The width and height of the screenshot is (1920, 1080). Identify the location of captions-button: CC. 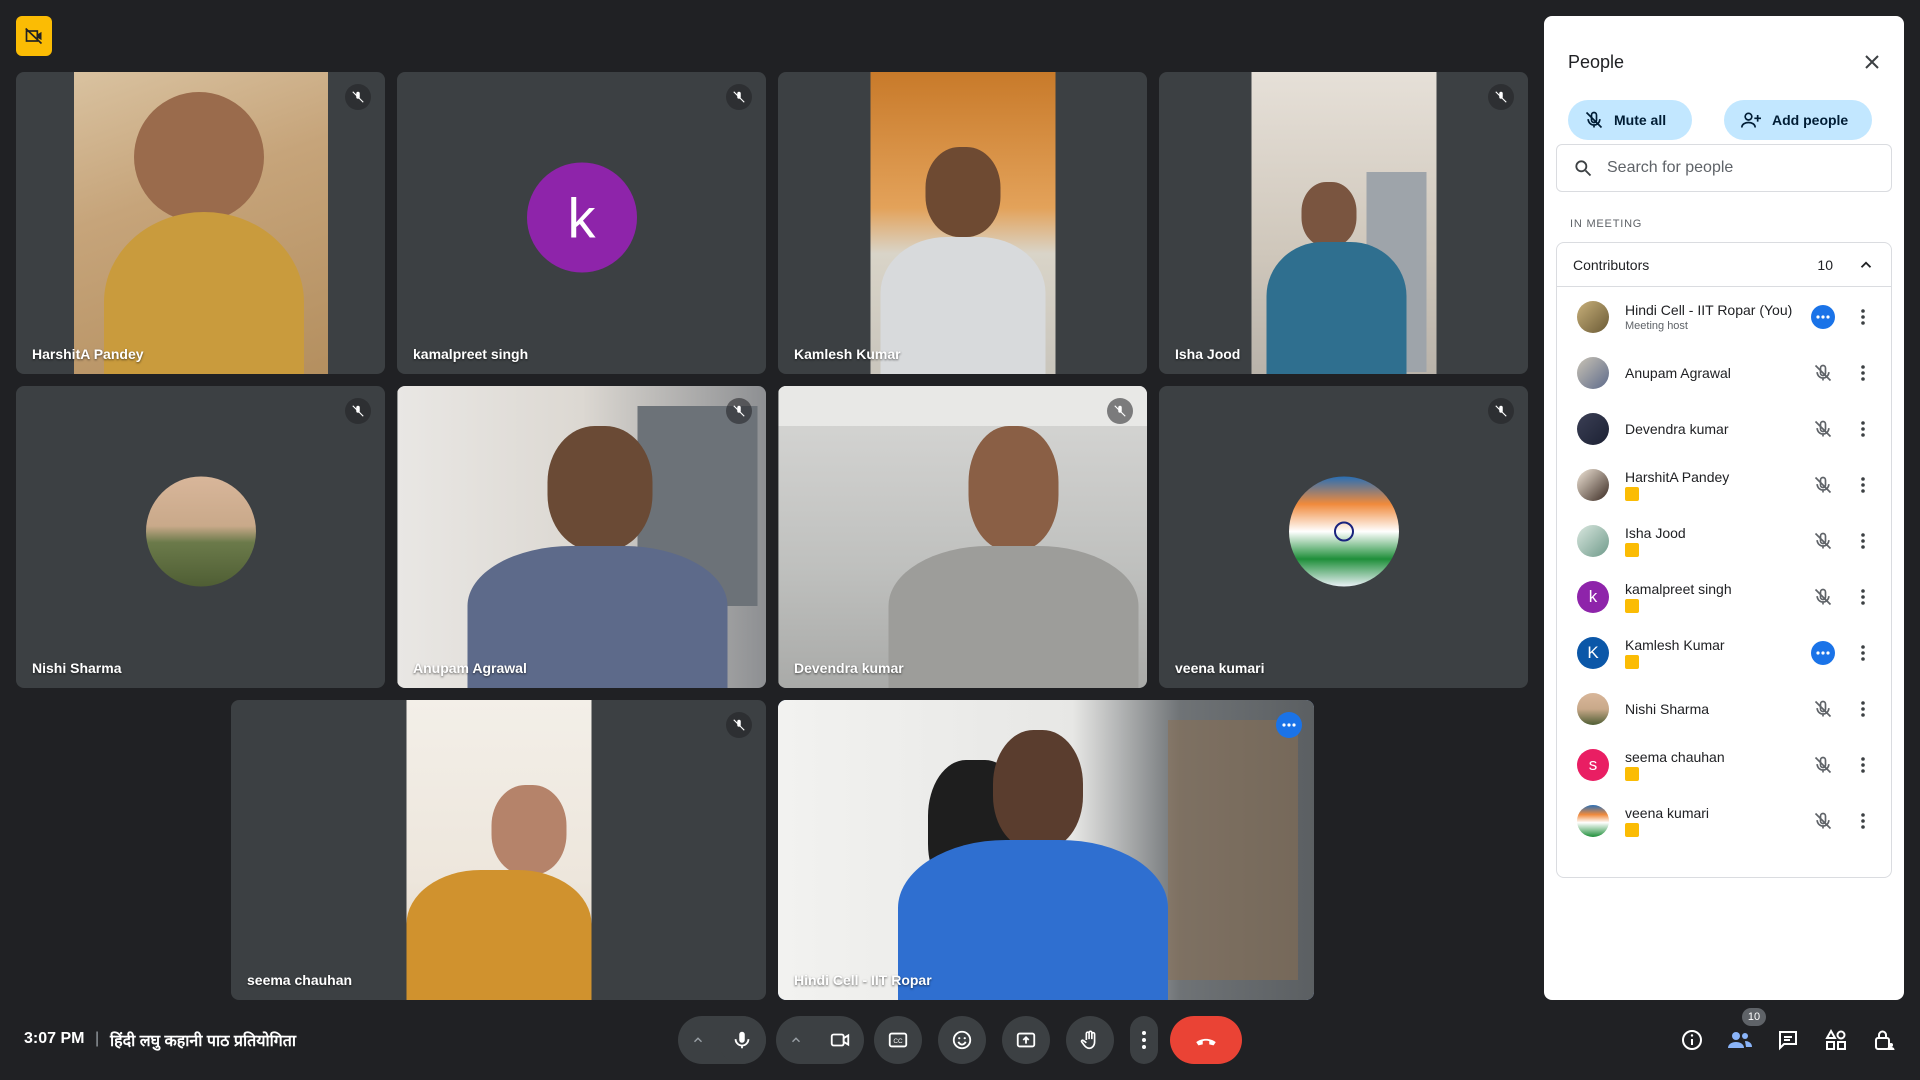
(898, 1040).